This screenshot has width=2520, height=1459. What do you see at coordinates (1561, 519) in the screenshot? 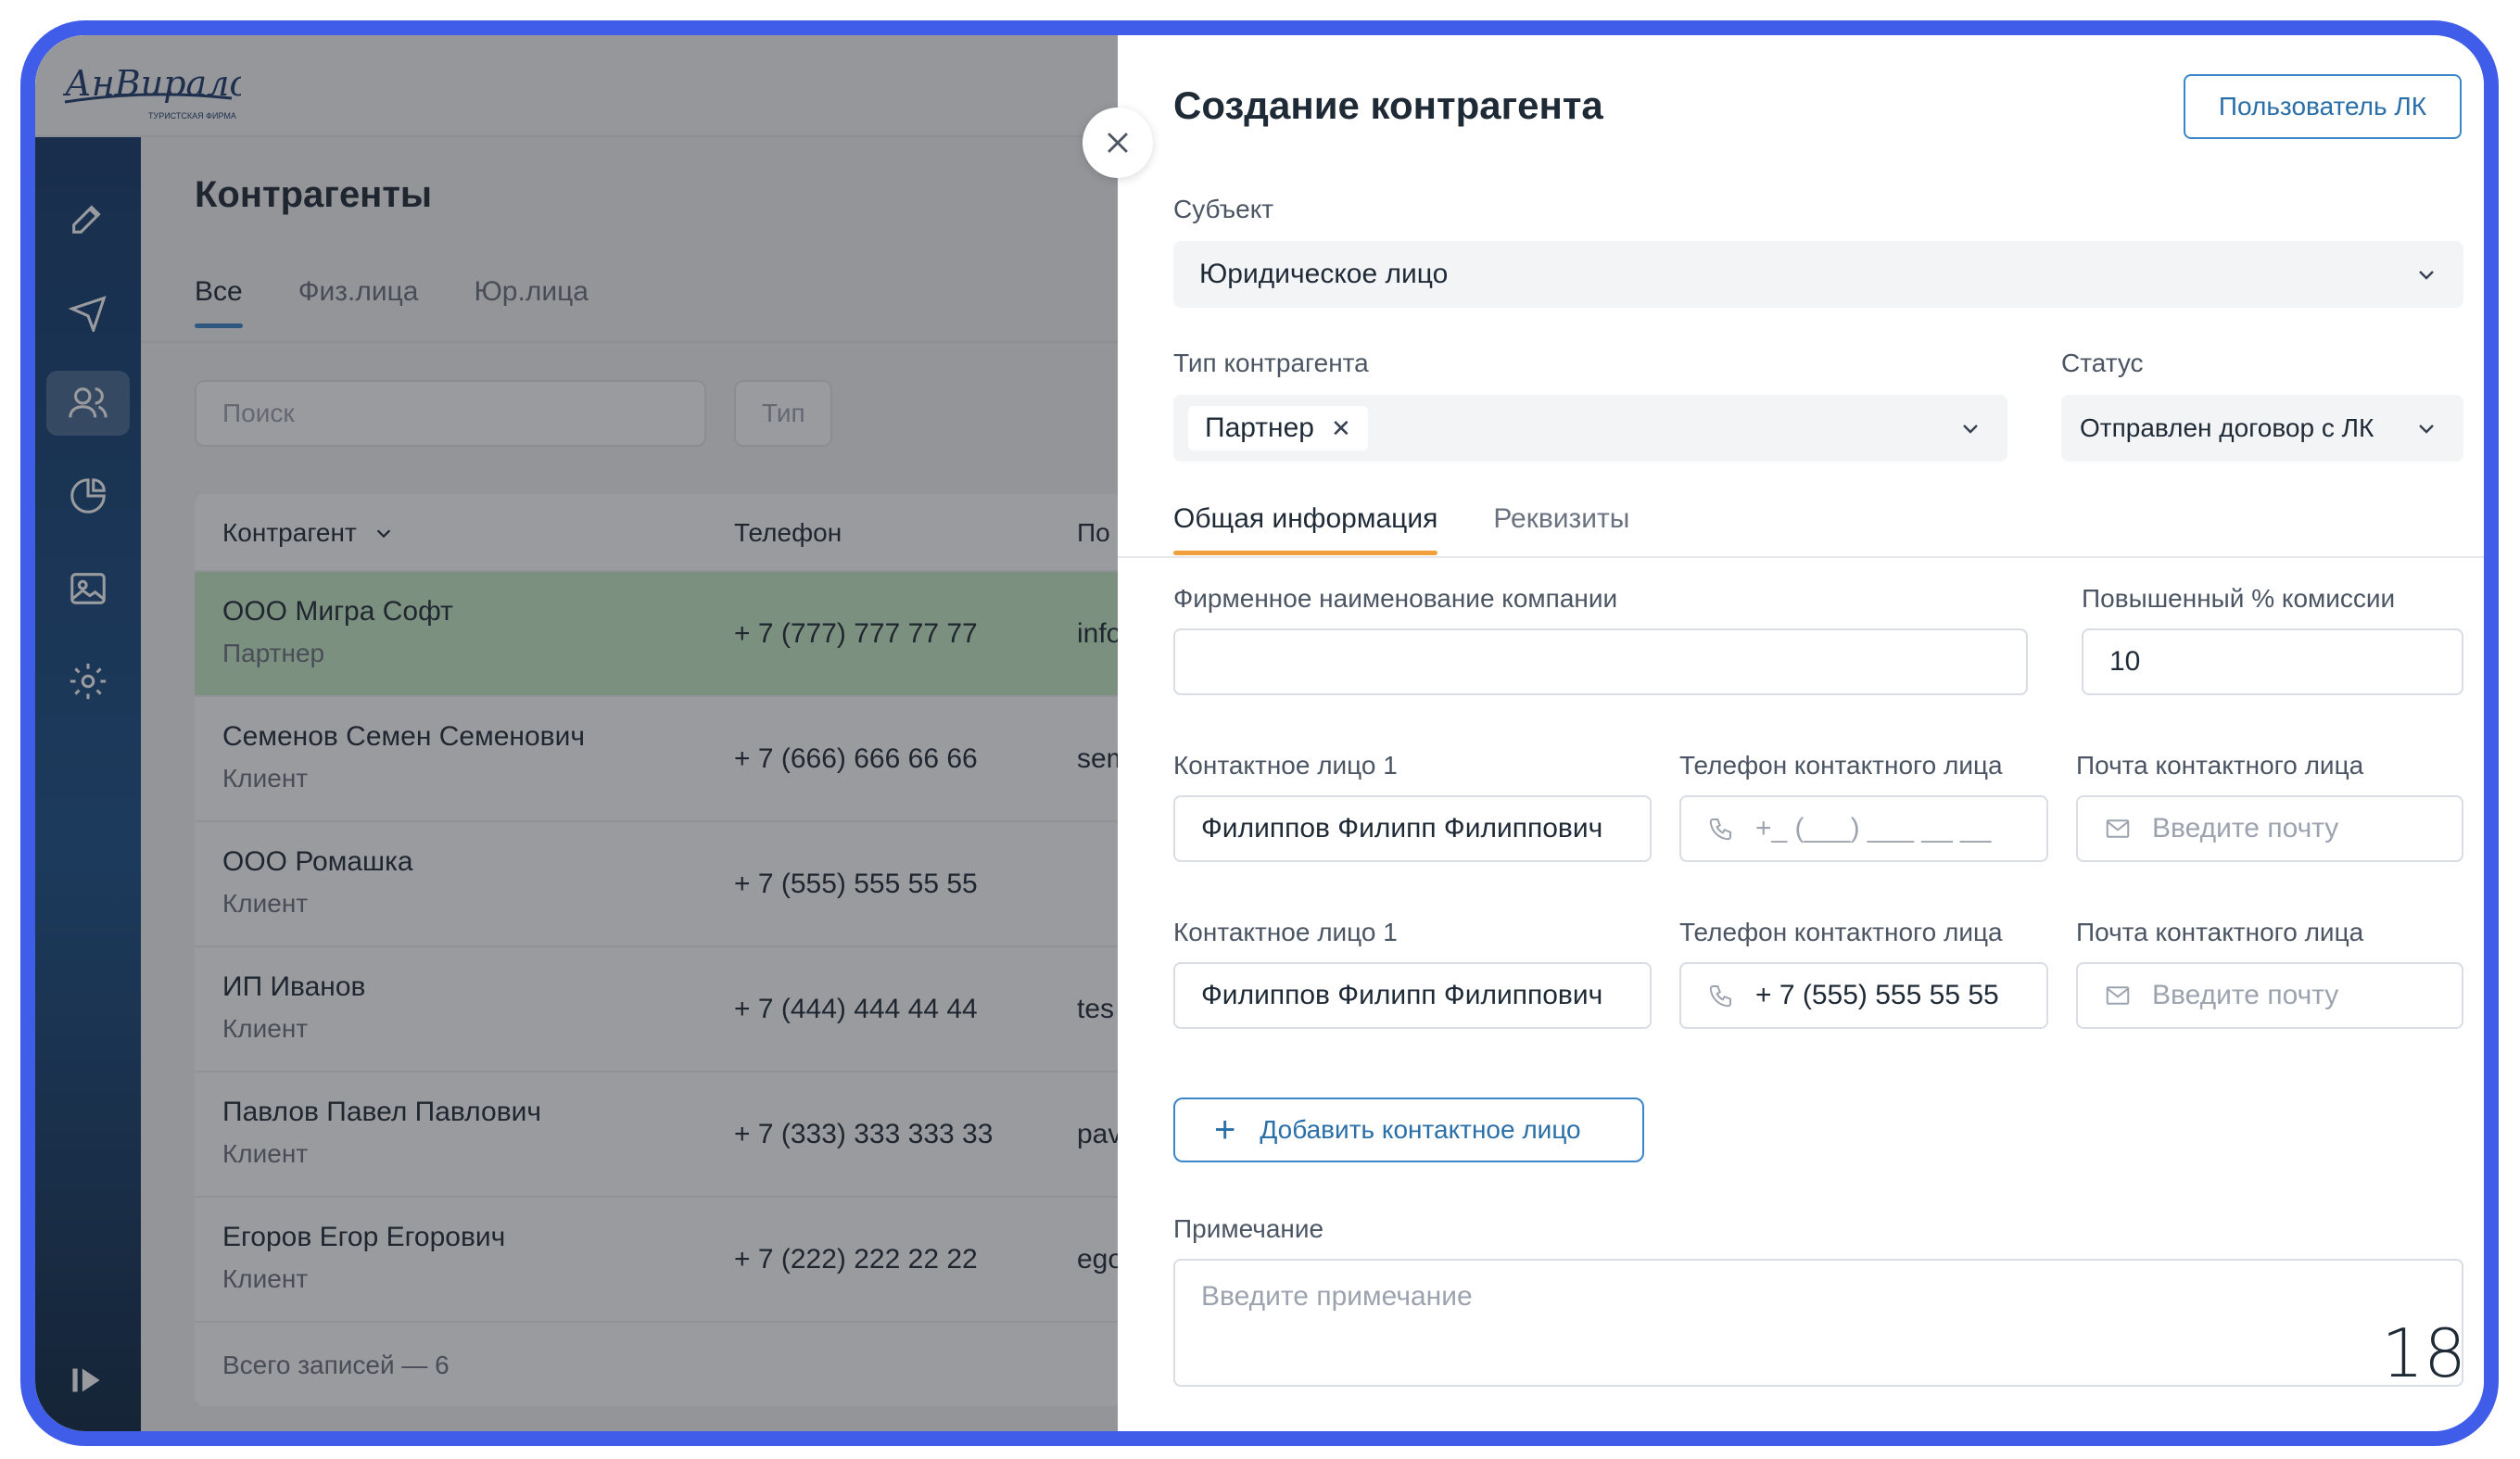
I see `tab-requisites: Реквизиты` at bounding box center [1561, 519].